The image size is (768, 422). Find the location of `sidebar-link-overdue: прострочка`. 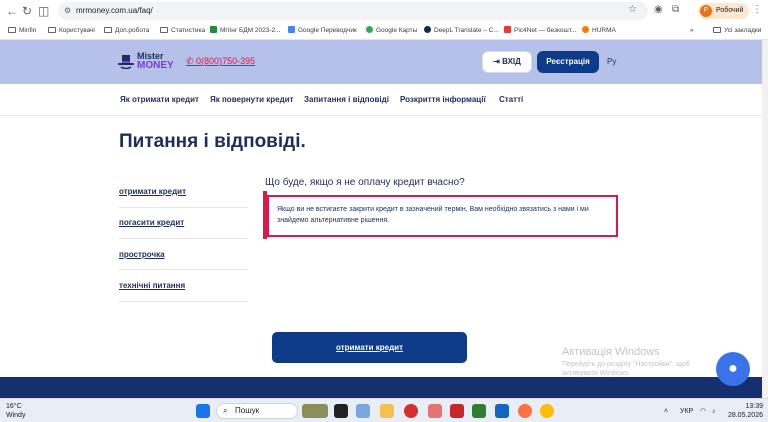

sidebar-link-overdue: прострочка is located at coordinates (142, 255).